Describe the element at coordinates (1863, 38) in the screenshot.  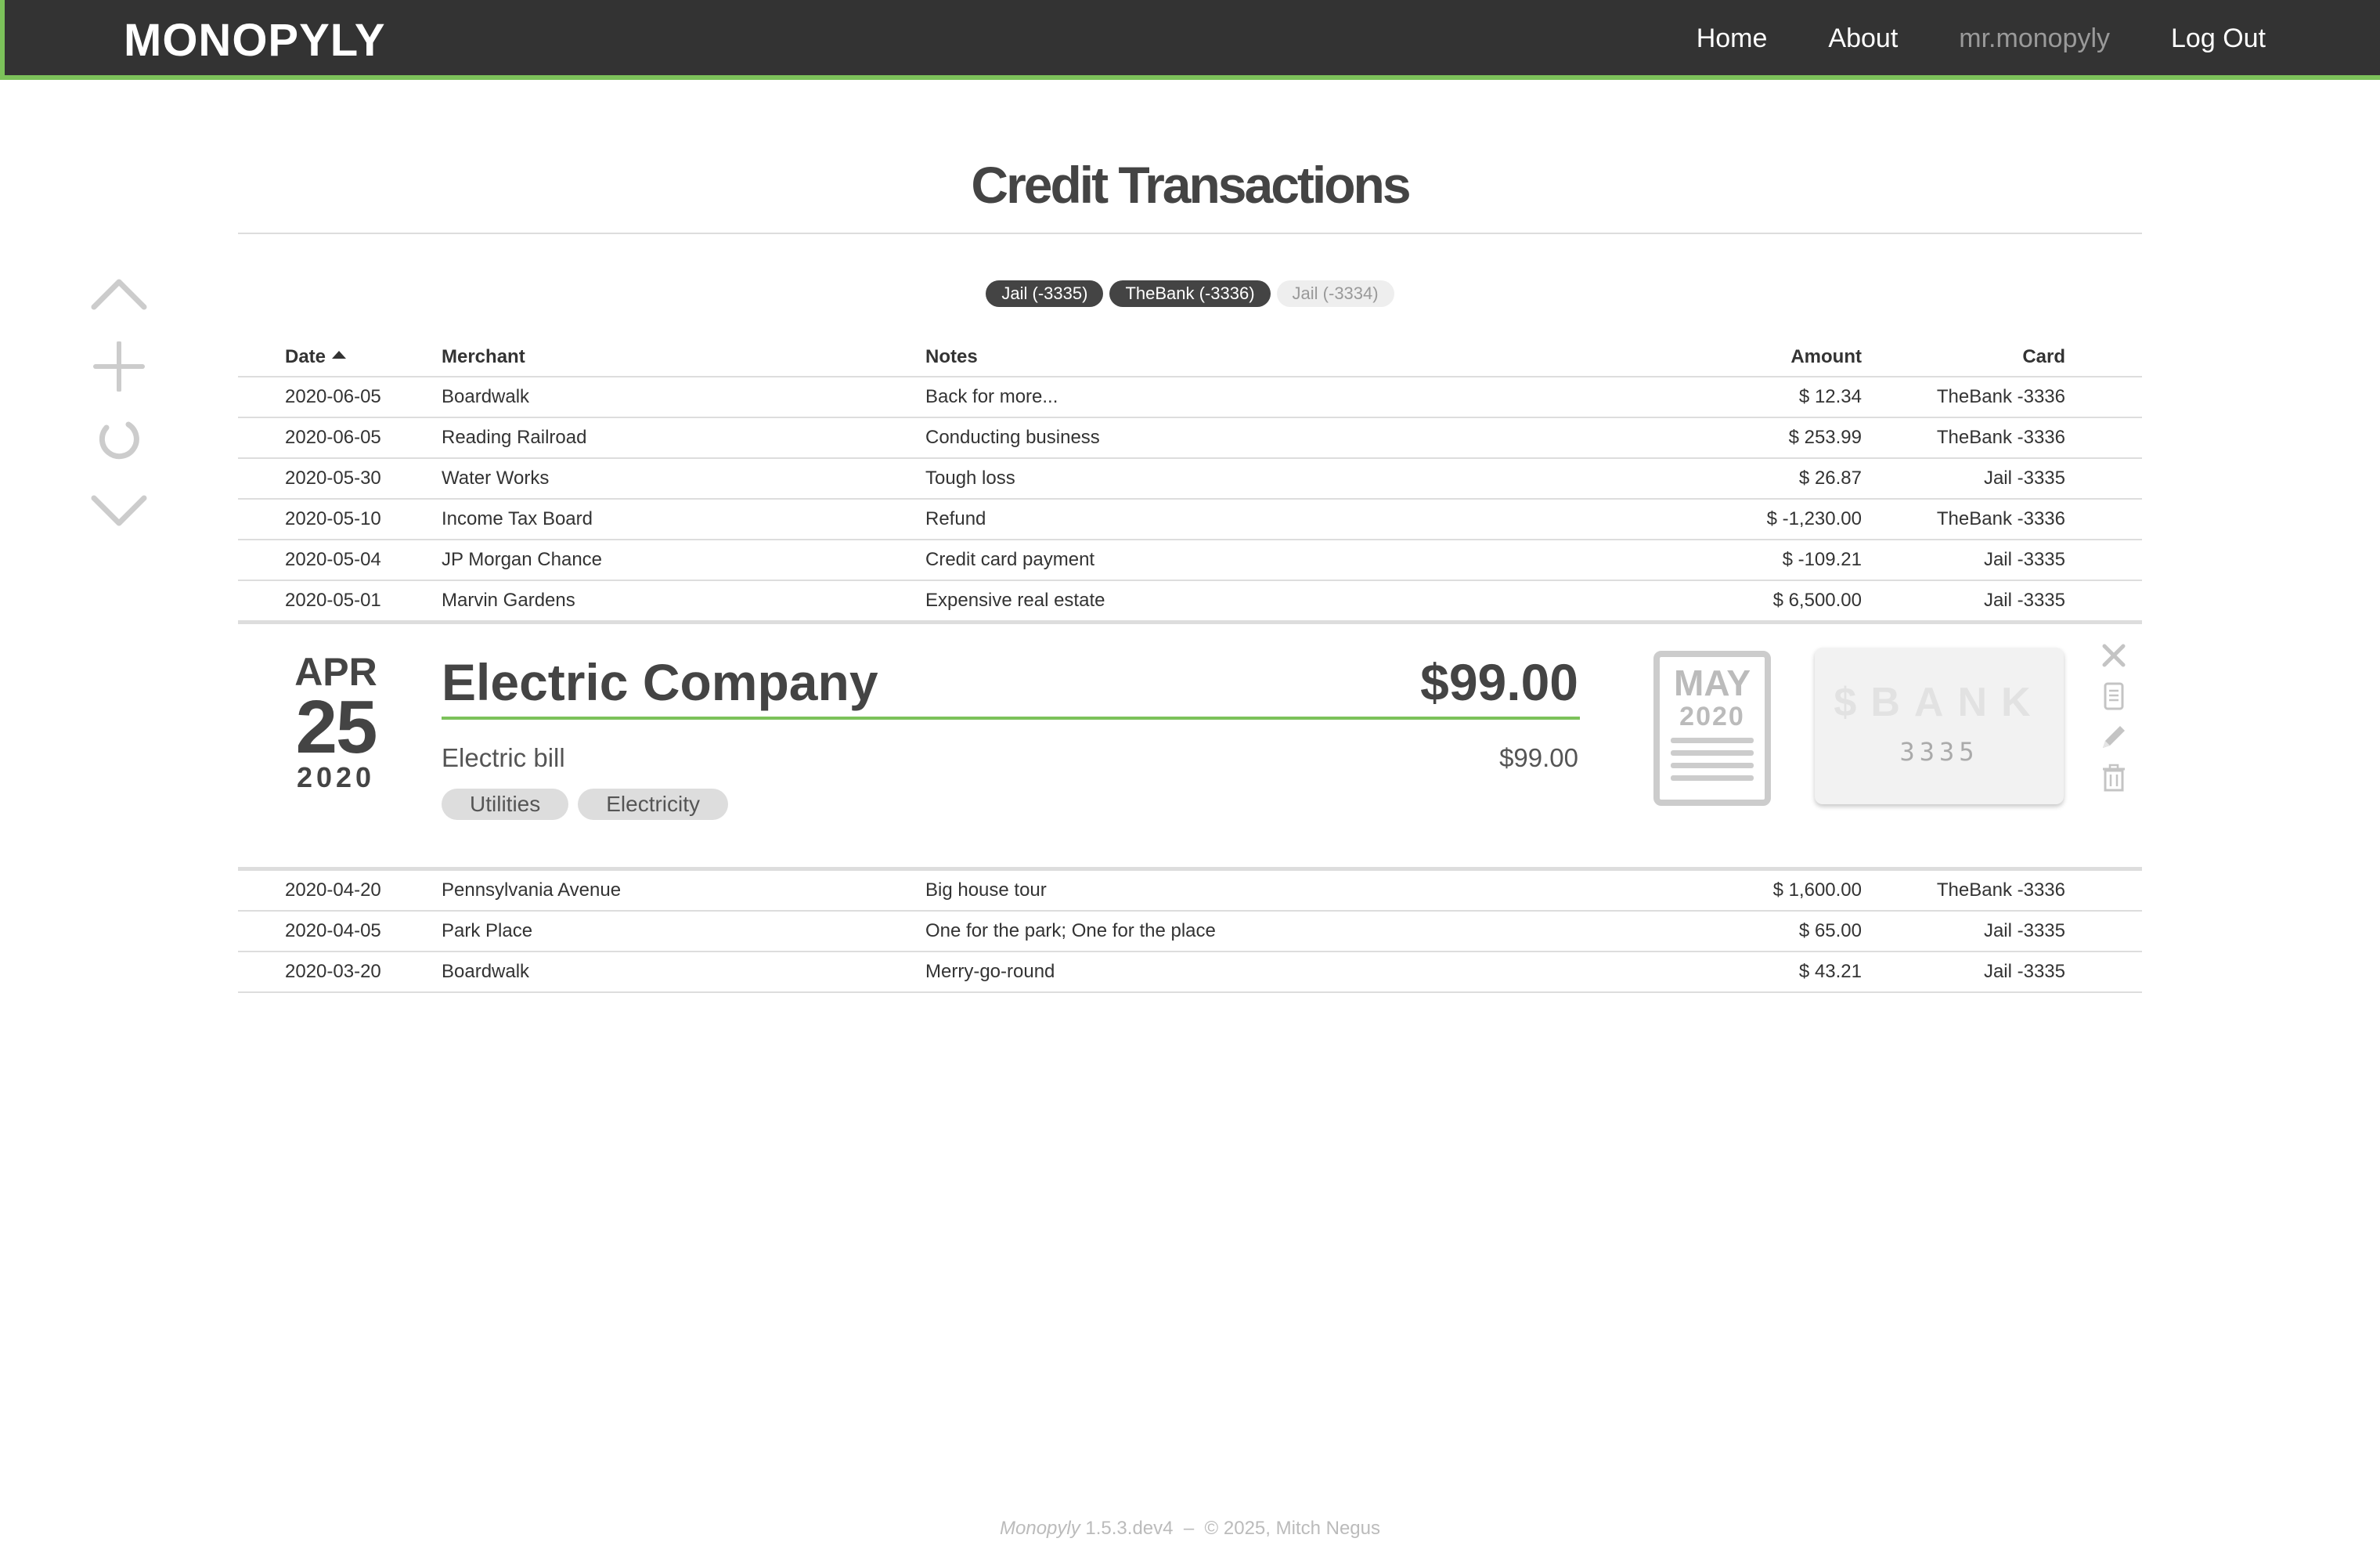
I see `nav-about-link: About` at that location.